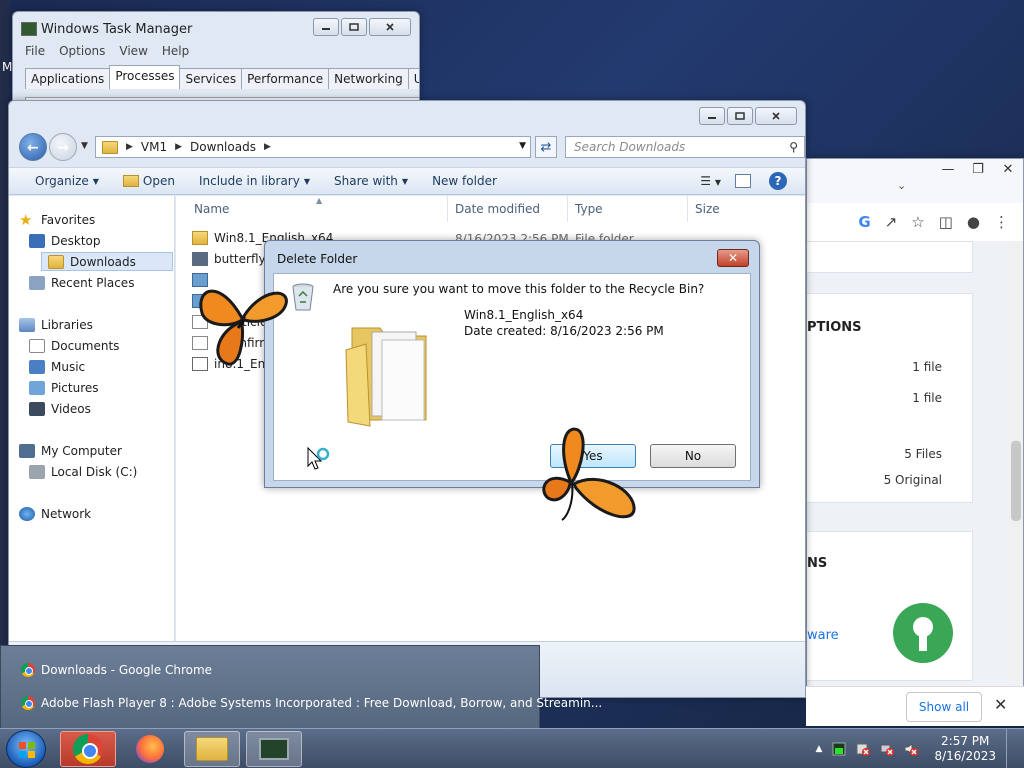  What do you see at coordinates (37, 282) in the screenshot?
I see `recent-places-icon` at bounding box center [37, 282].